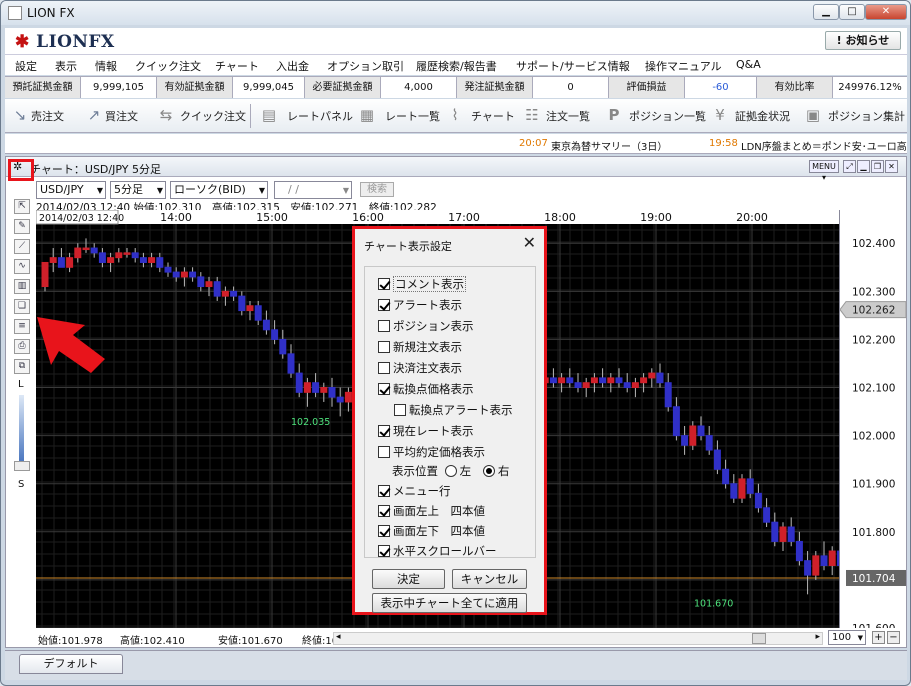 This screenshot has width=911, height=686. Describe the element at coordinates (759, 638) in the screenshot. I see `scrollbar-thumb` at that location.